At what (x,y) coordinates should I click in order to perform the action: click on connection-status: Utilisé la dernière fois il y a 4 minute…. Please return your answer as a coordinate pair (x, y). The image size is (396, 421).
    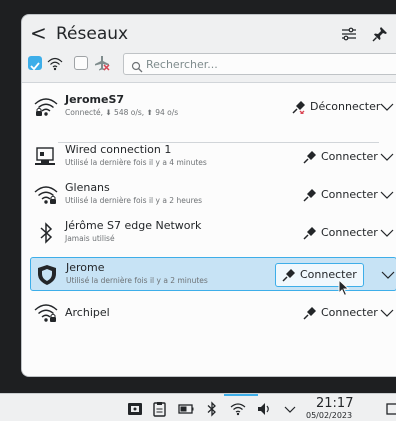
    Looking at the image, I should click on (136, 162).